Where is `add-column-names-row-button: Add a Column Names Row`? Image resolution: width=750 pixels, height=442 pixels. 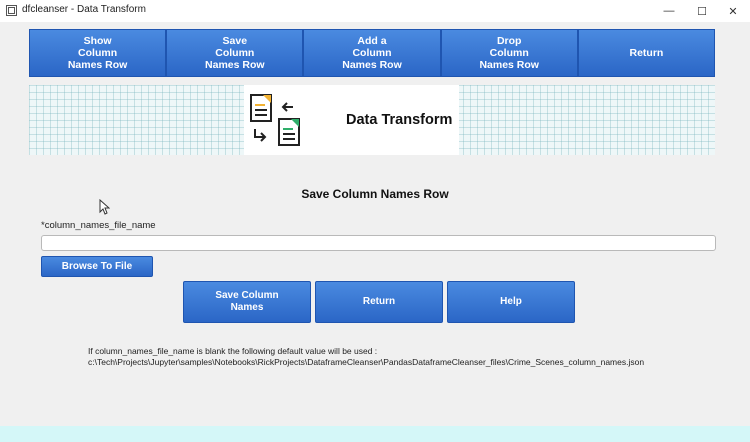 add-column-names-row-button: Add a Column Names Row is located at coordinates (372, 53).